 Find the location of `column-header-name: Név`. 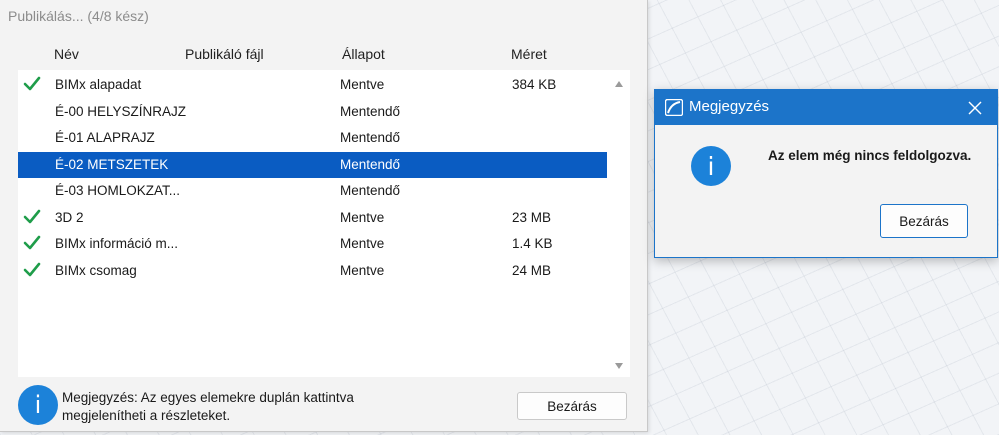

column-header-name: Név is located at coordinates (66, 54).